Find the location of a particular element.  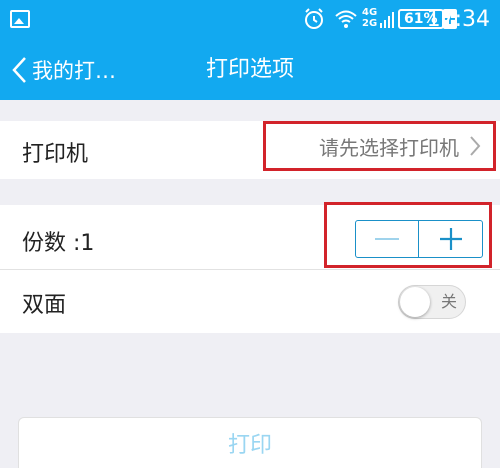

print-button: 打印 is located at coordinates (250, 442).